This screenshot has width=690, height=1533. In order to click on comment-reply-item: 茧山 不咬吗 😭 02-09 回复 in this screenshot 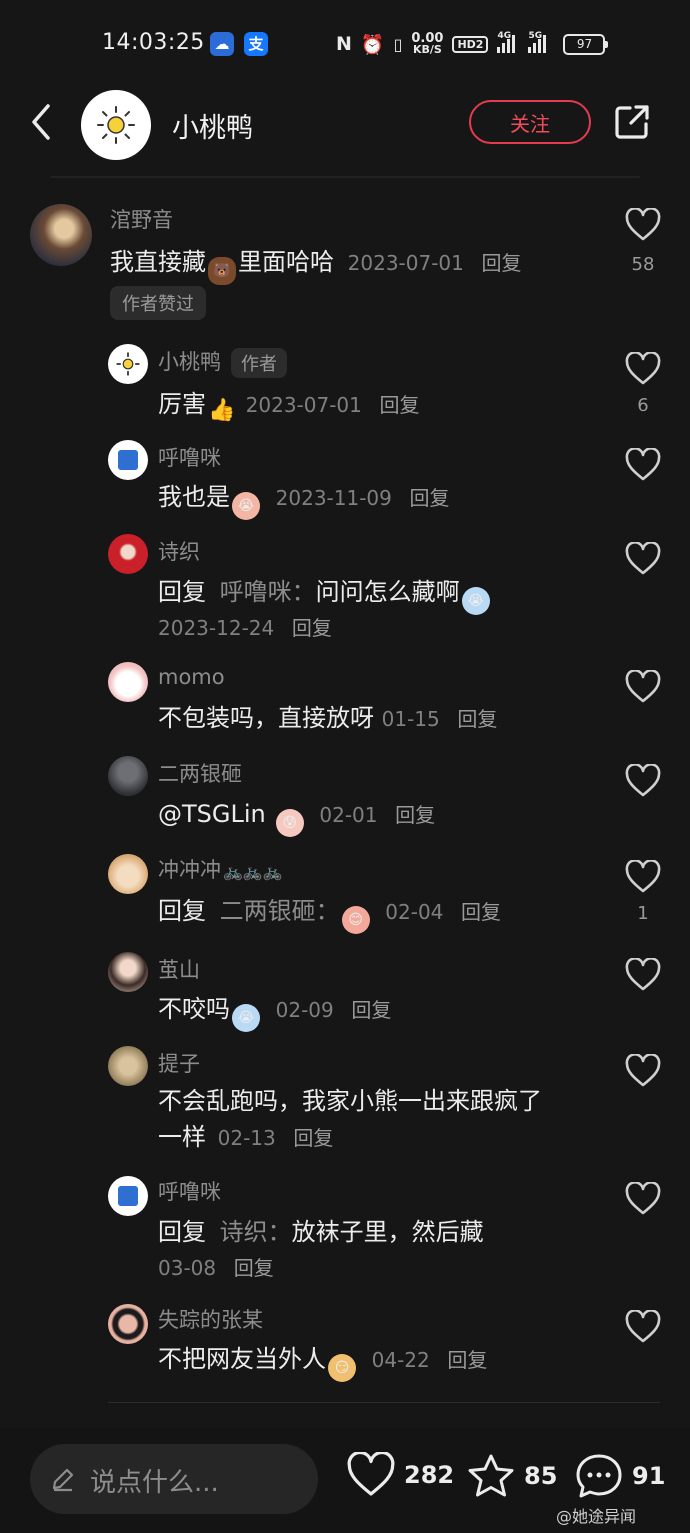, I will do `click(345, 995)`.